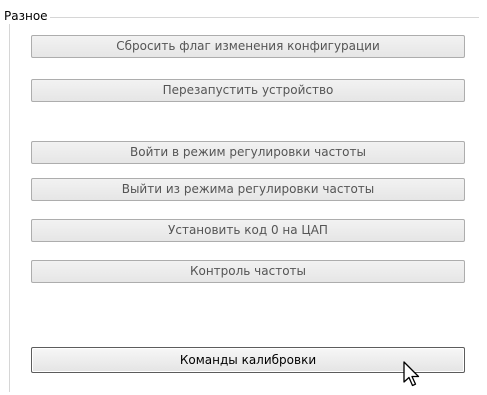  What do you see at coordinates (248, 152) in the screenshot?
I see `enter-frequency-adjust-button: Войти в режим регулировки частоты` at bounding box center [248, 152].